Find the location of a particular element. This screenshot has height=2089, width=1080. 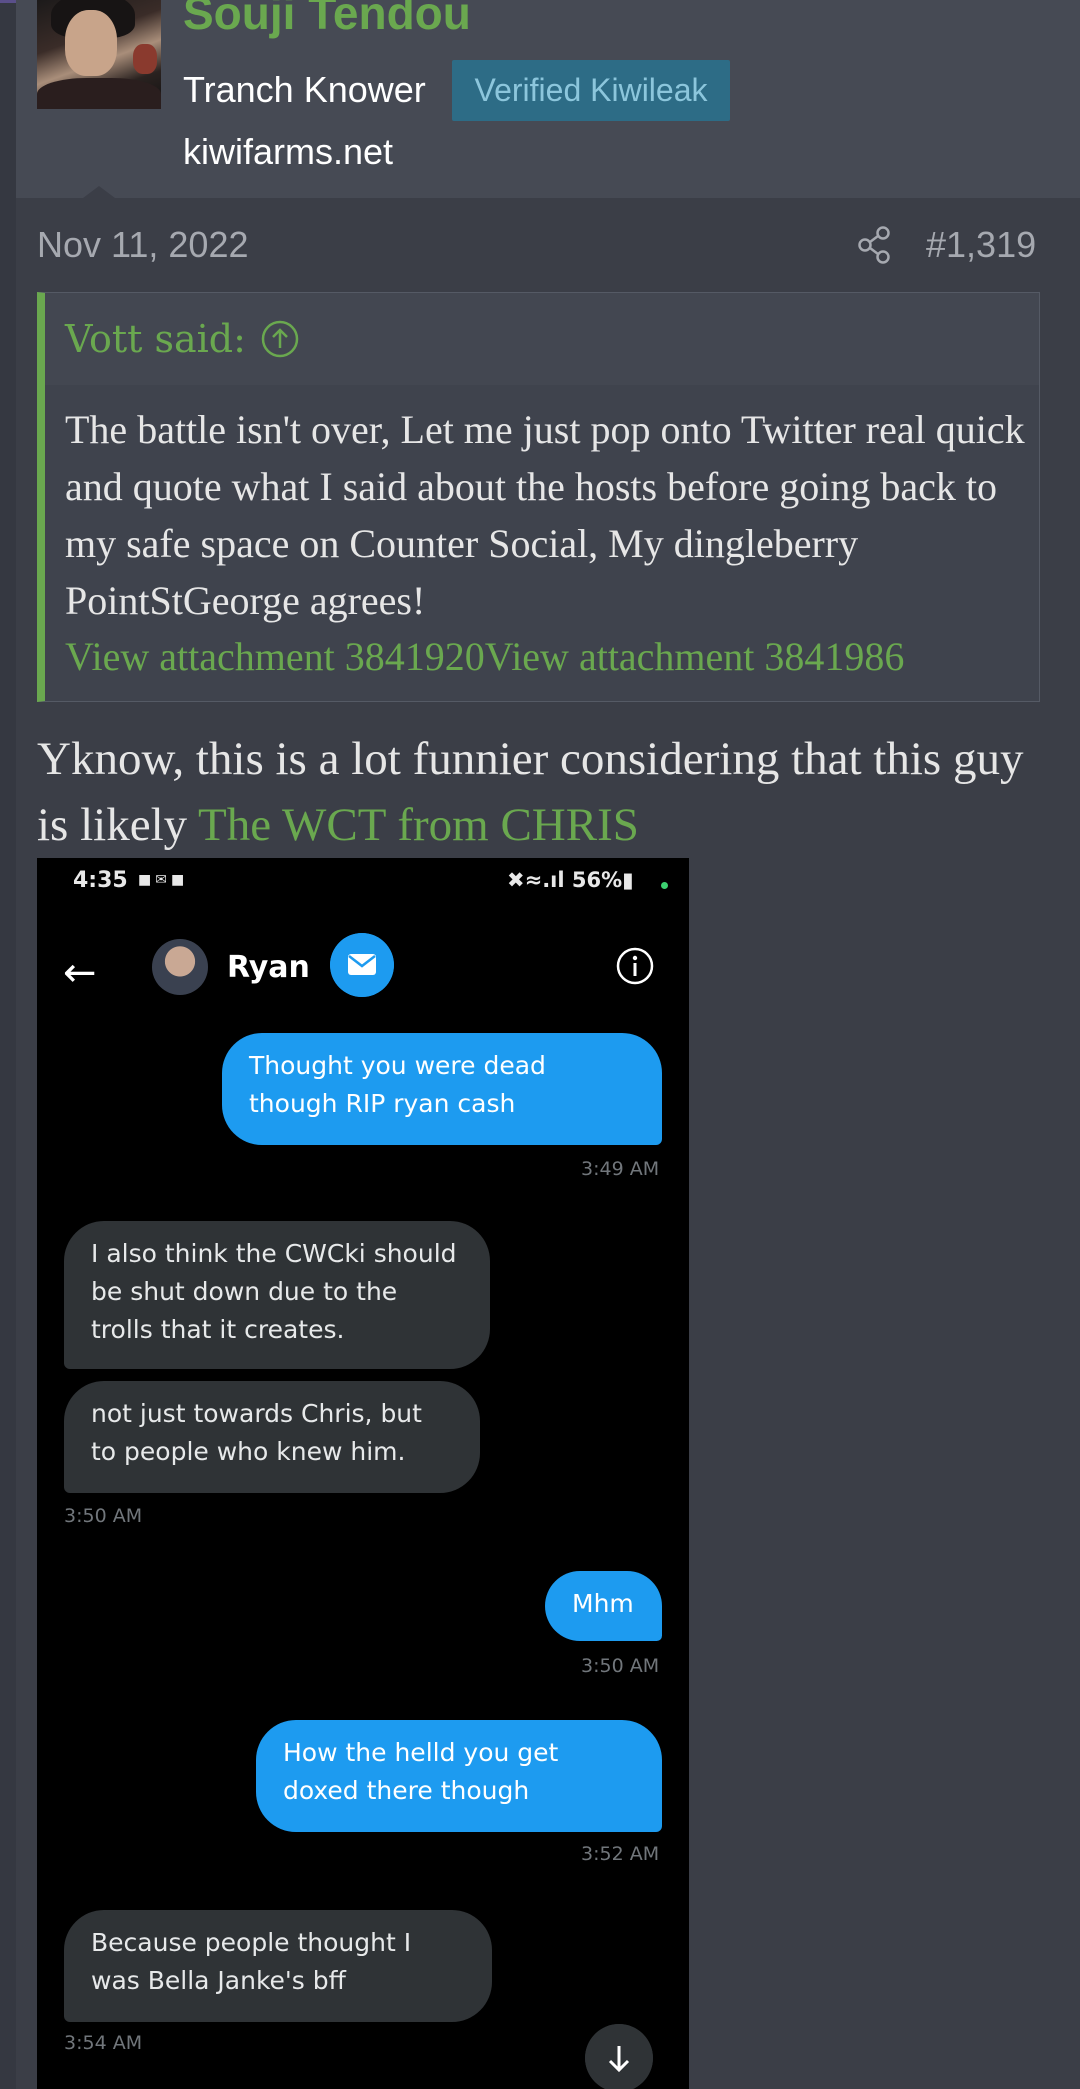

share-icon is located at coordinates (874, 245).